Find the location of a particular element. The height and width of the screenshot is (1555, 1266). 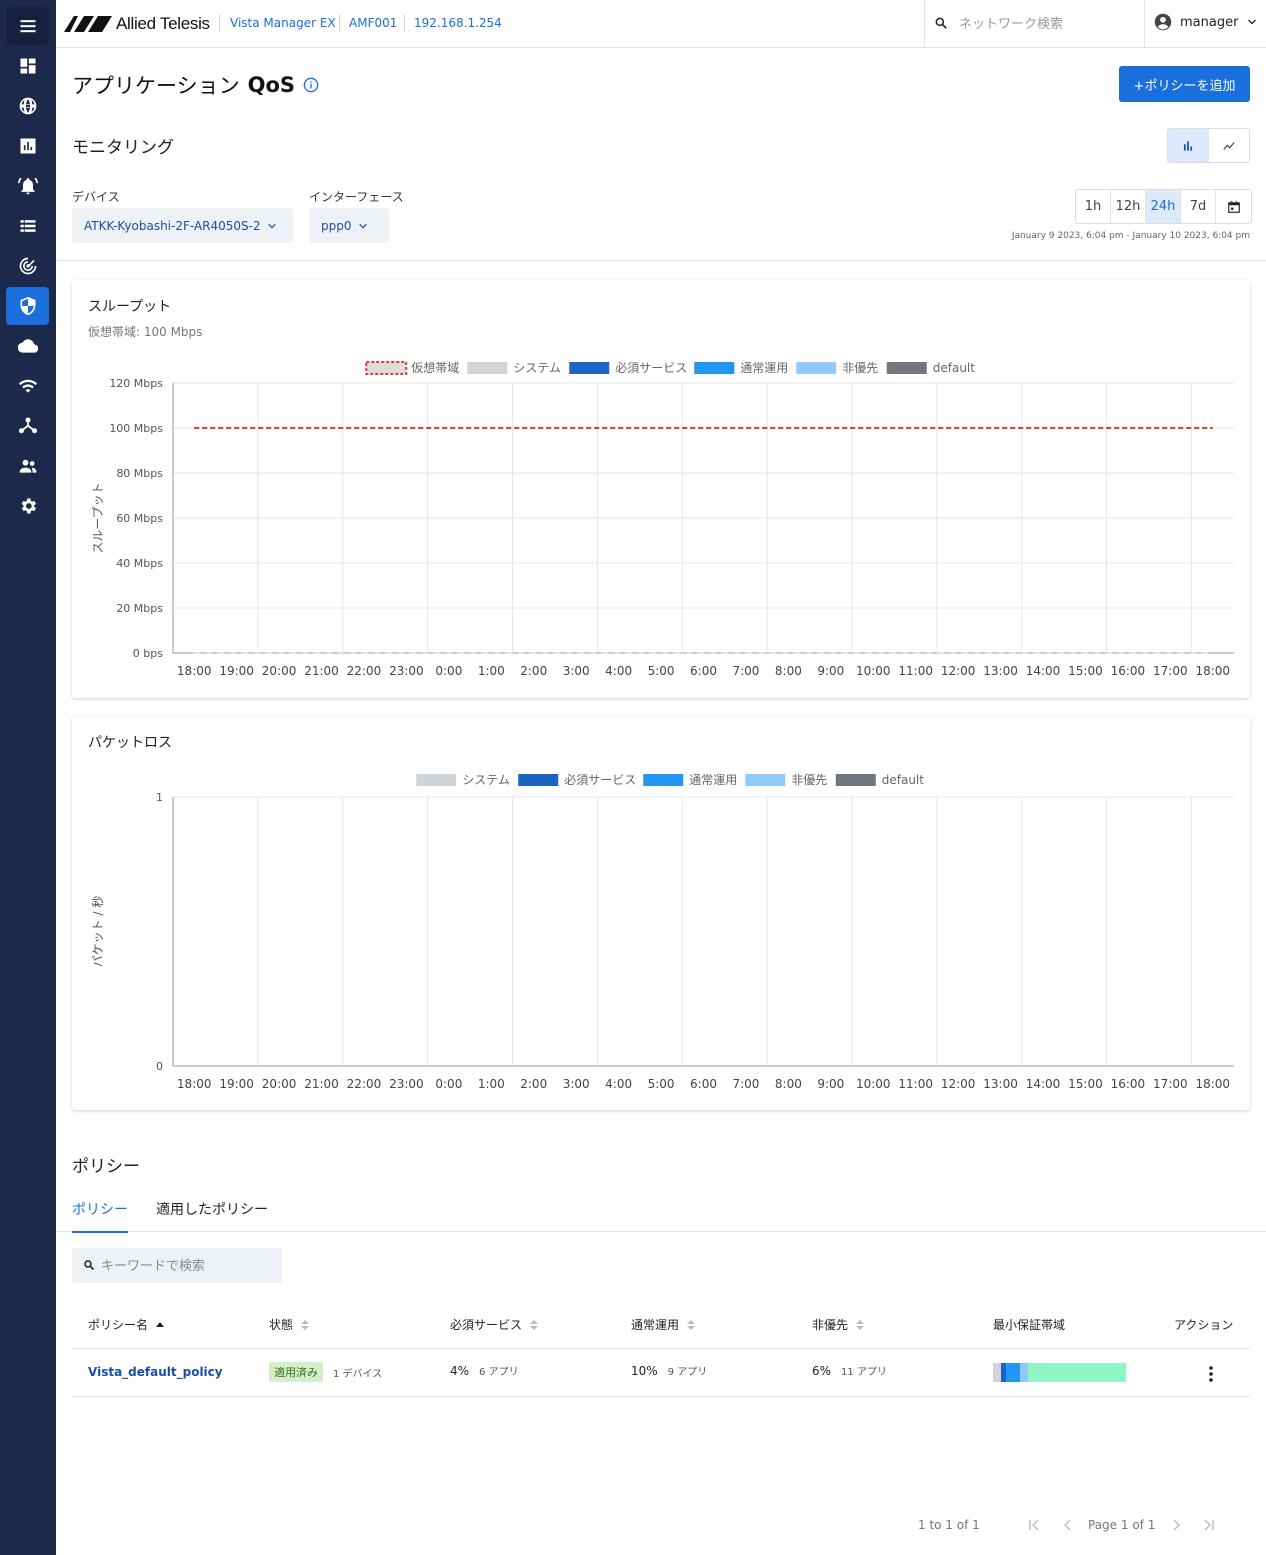

range-24h: 24h is located at coordinates (1163, 206).